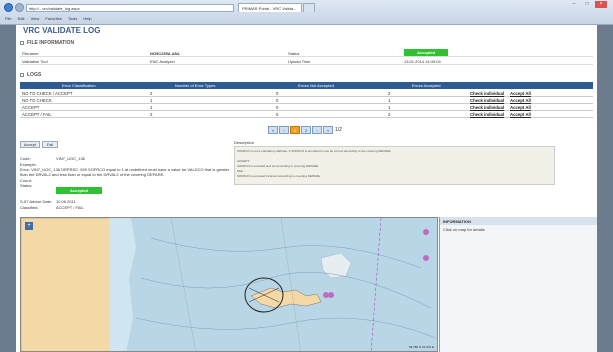 The image size is (613, 352). Describe the element at coordinates (47, 93) in the screenshot. I see `cell-classification: NO TO CHECK / ACCEPT` at that location.